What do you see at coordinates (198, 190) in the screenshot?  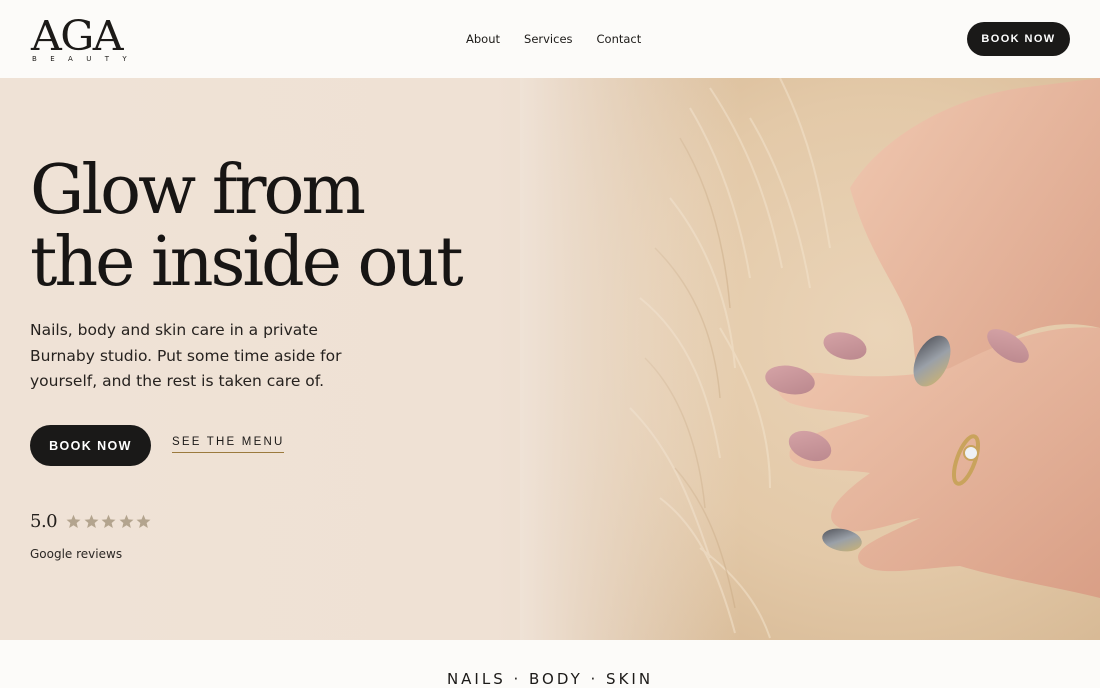 I see `hero-title-line-1: Glow from` at bounding box center [198, 190].